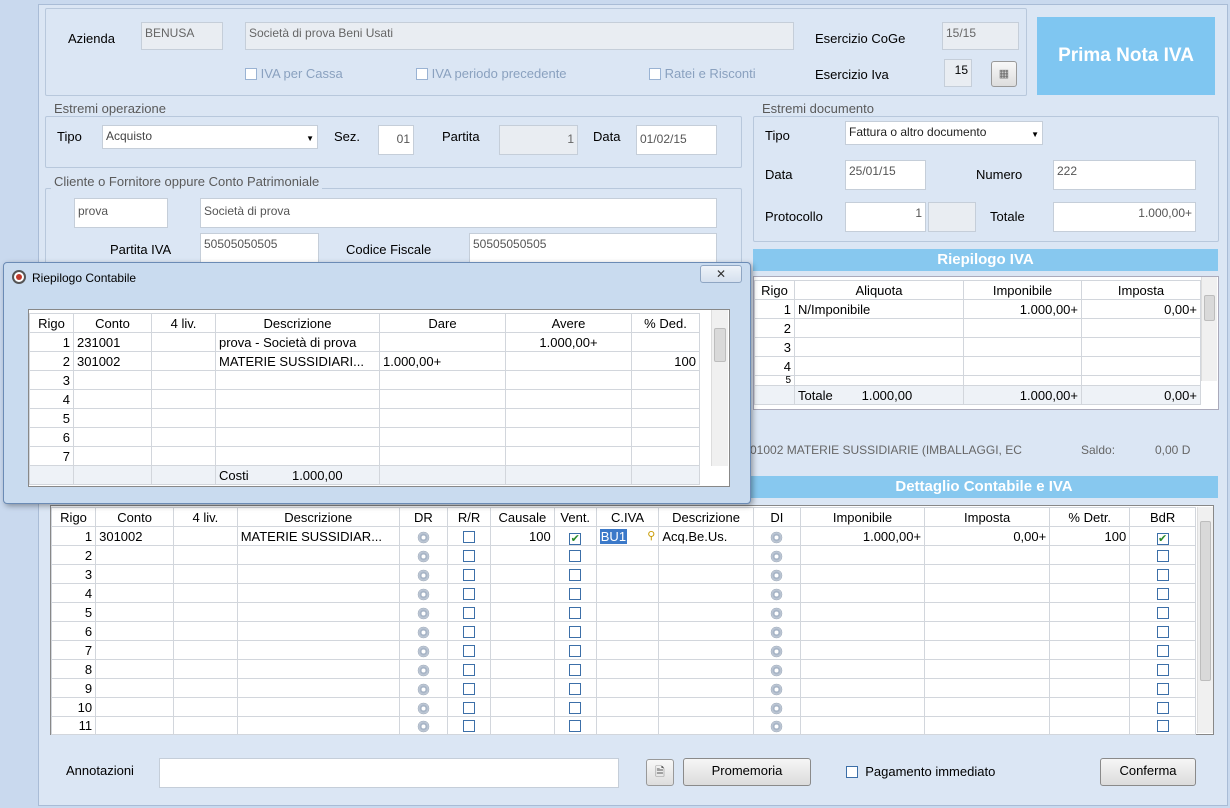 This screenshot has height=808, width=1230. I want to click on pop-conto: 231001, so click(112, 342).